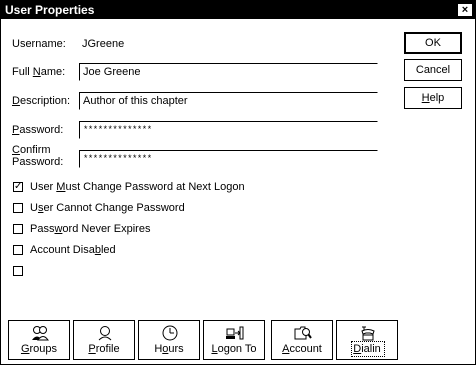 The height and width of the screenshot is (365, 476). I want to click on fullname-field: Joe Greene, so click(228, 72).